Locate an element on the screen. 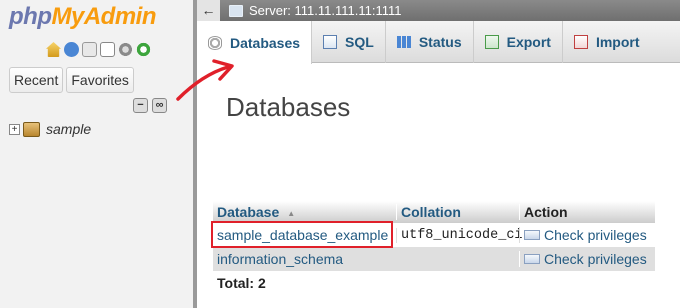  table-total: Total: 2 is located at coordinates (241, 283).